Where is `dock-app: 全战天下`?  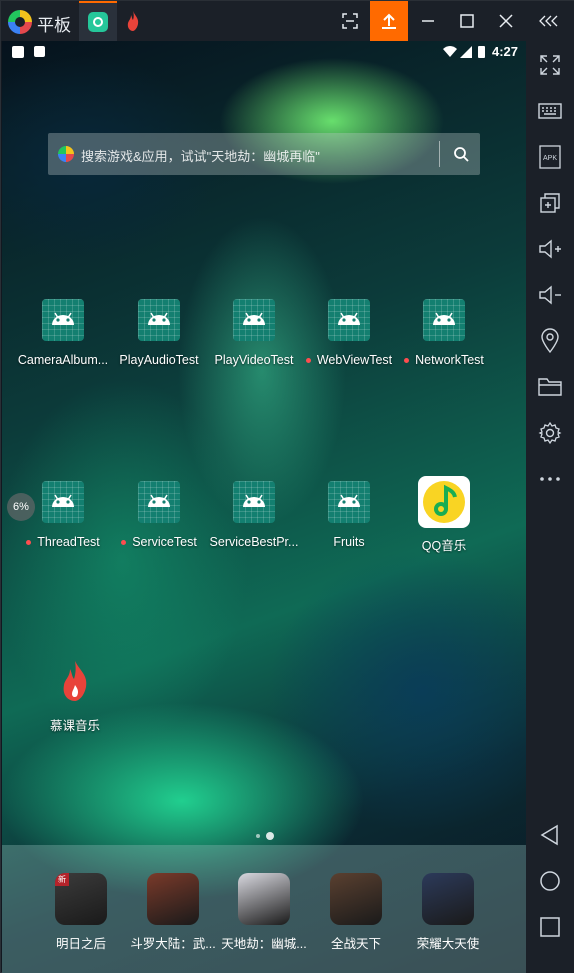 dock-app: 全战天下 is located at coordinates (356, 912).